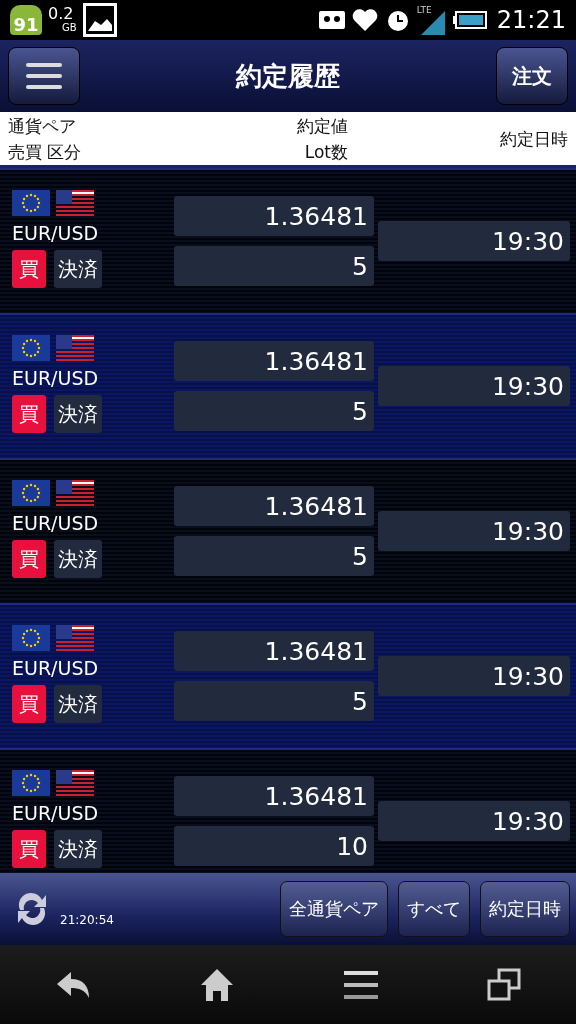 This screenshot has width=576, height=1024. What do you see at coordinates (326, 152) in the screenshot?
I see `column-header: Lot数` at bounding box center [326, 152].